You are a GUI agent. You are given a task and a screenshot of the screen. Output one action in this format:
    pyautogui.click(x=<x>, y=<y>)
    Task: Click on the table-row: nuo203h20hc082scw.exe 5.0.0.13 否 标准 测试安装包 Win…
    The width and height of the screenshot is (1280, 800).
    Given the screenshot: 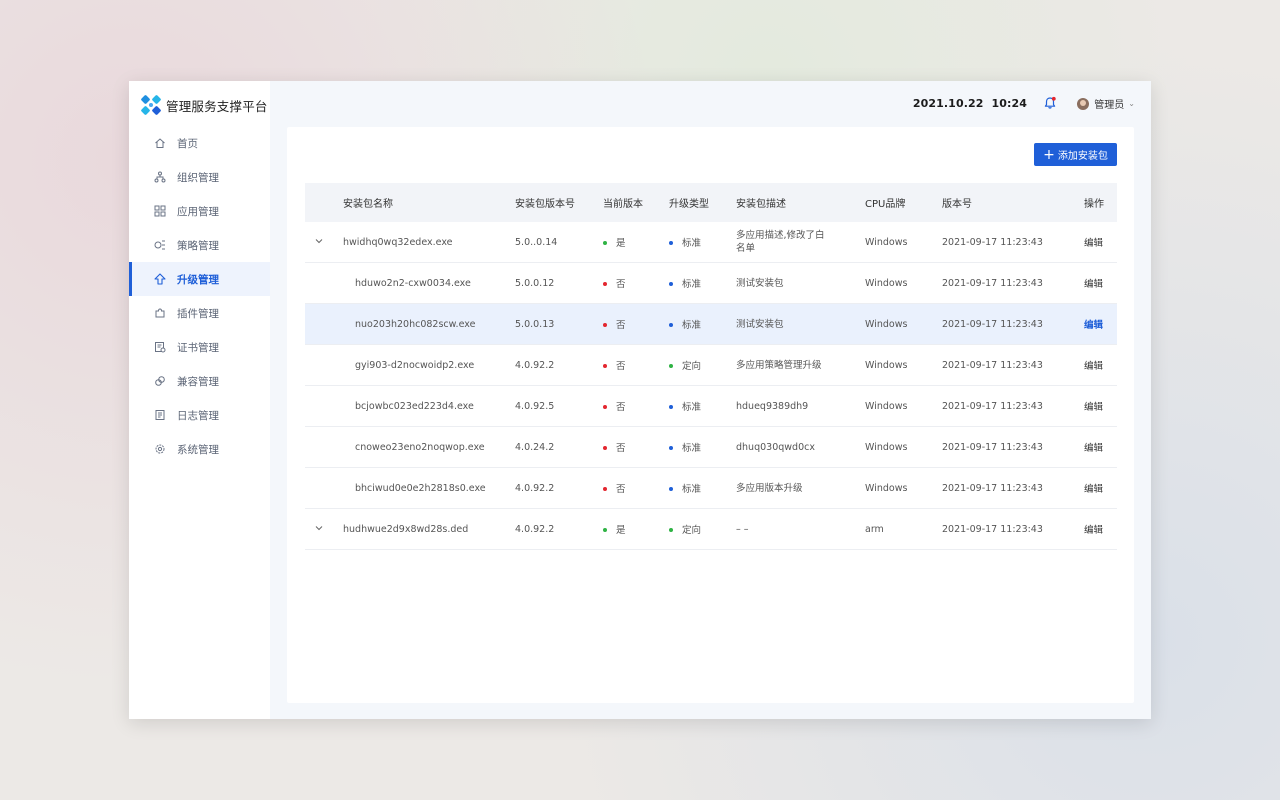 What is the action you would take?
    pyautogui.click(x=711, y=324)
    